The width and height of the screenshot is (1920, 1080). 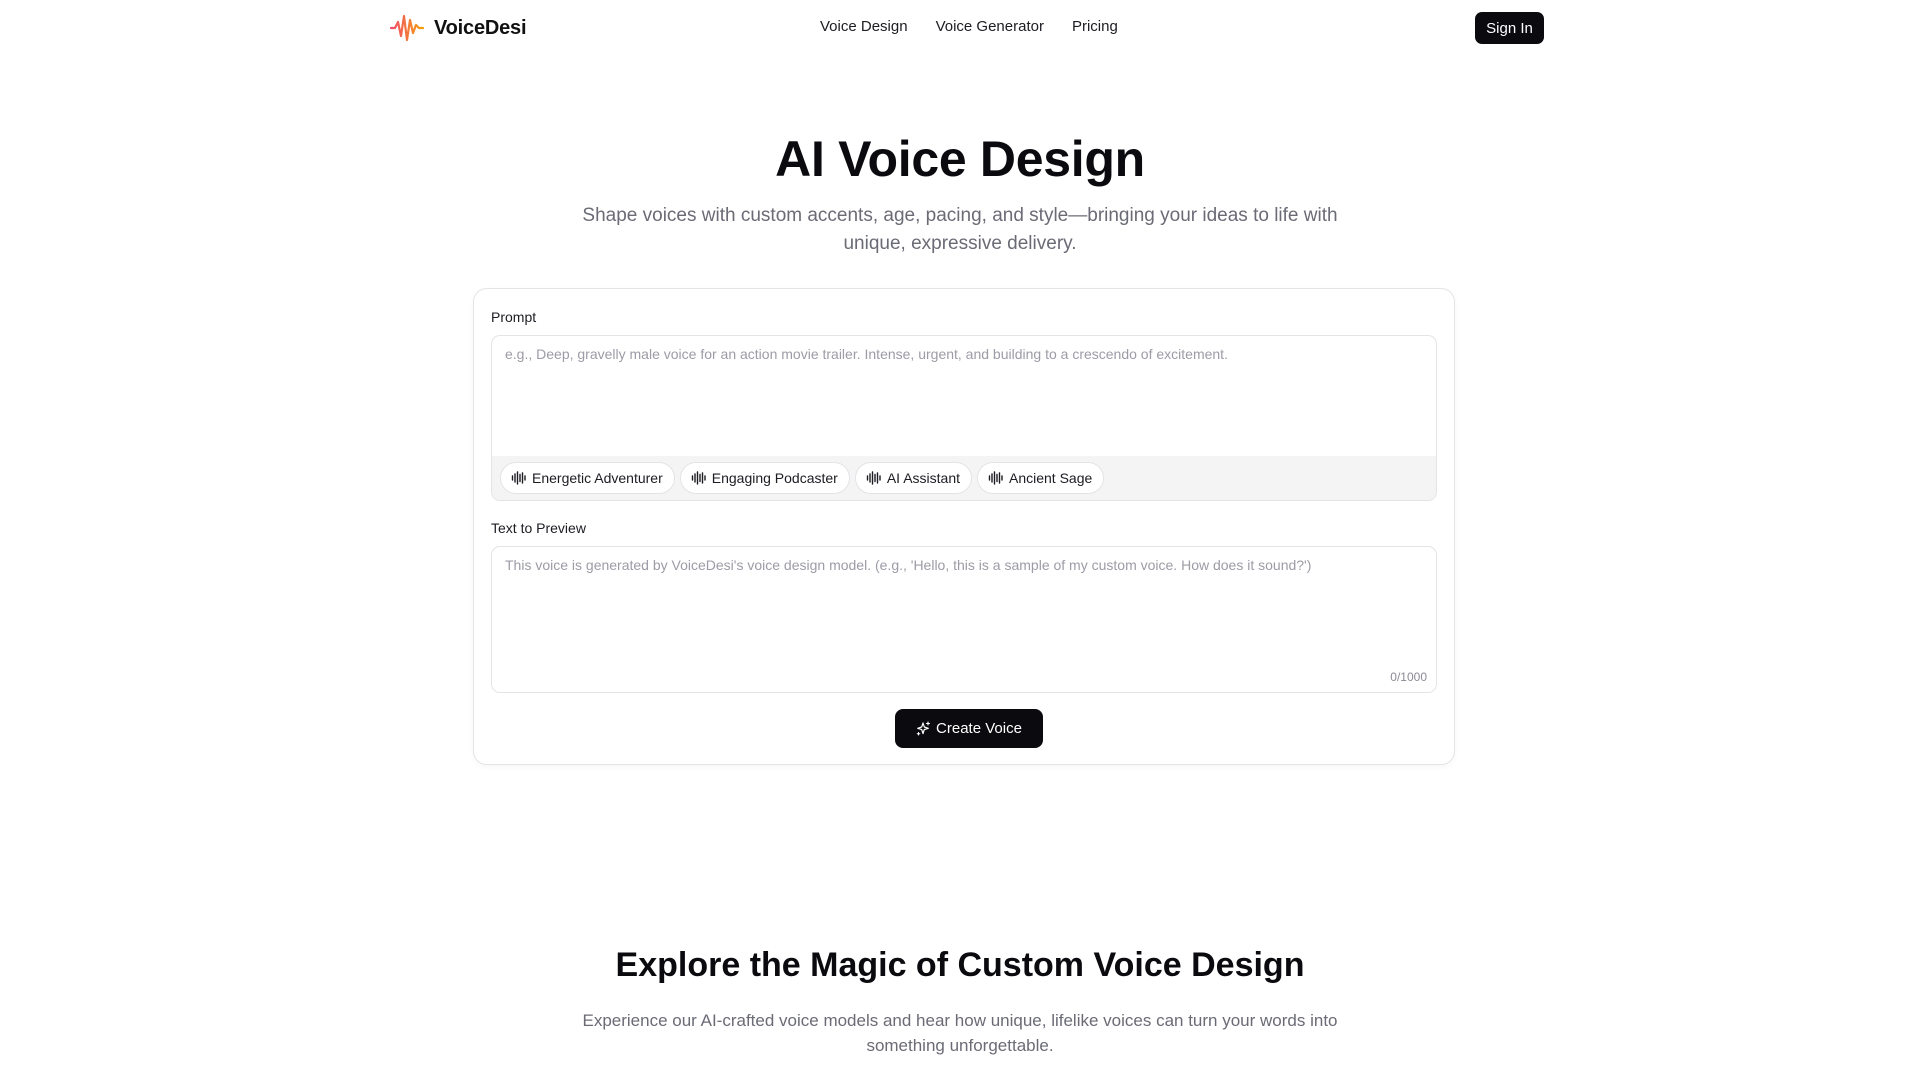 I want to click on prompt-field: Energetic Adventurer Engaging Podcaster, so click(x=964, y=418).